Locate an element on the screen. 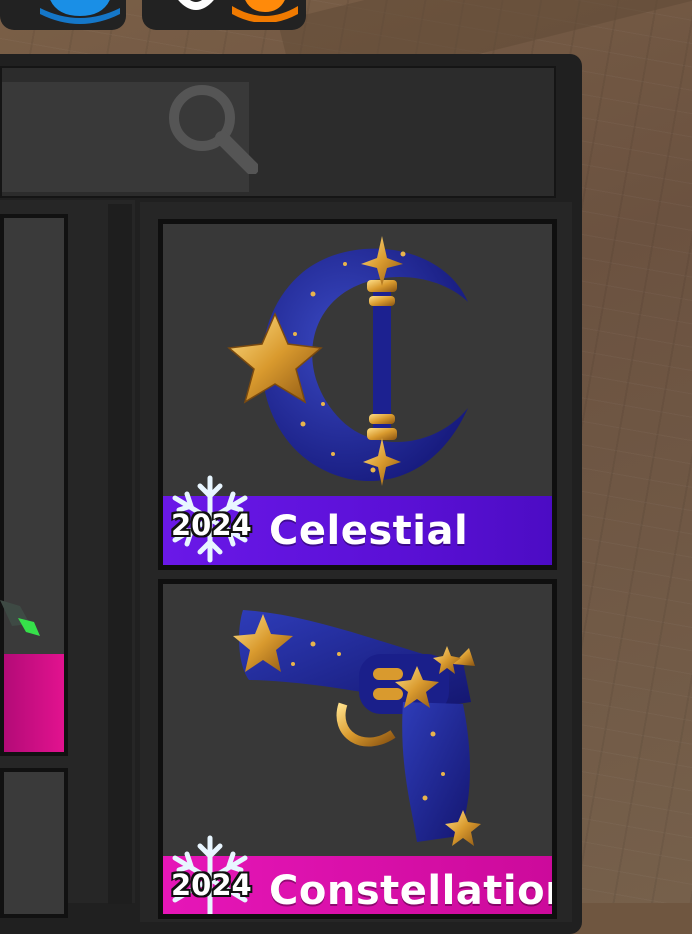  moon-scythe-icon is located at coordinates (347, 361).